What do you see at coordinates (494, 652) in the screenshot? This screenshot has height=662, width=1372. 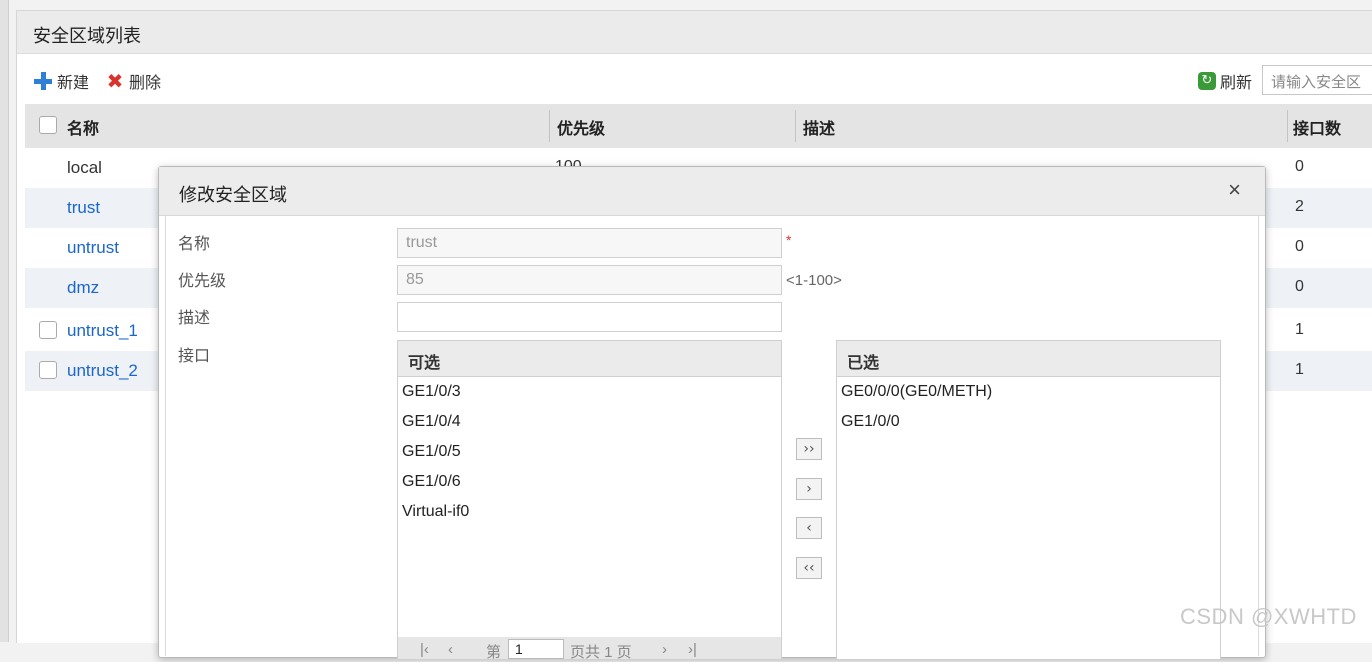 I see `page-prefix: 第` at bounding box center [494, 652].